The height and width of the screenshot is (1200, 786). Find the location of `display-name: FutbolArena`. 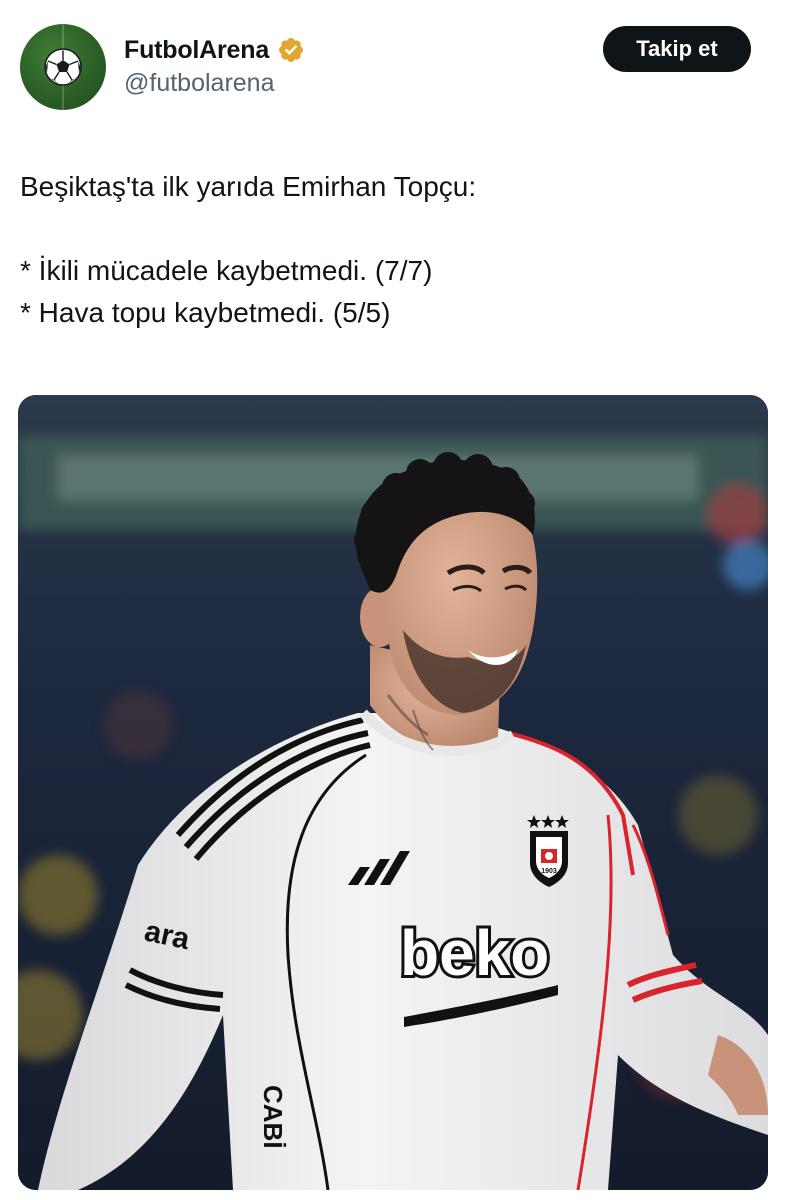

display-name: FutbolArena is located at coordinates (196, 50).